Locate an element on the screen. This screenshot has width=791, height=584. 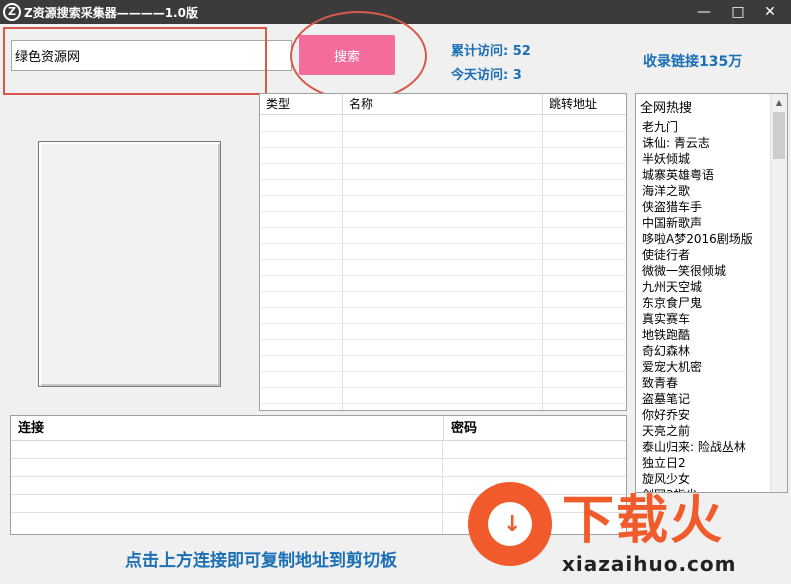
window-title: Z资源搜索采集器————1.0版 is located at coordinates (111, 13).